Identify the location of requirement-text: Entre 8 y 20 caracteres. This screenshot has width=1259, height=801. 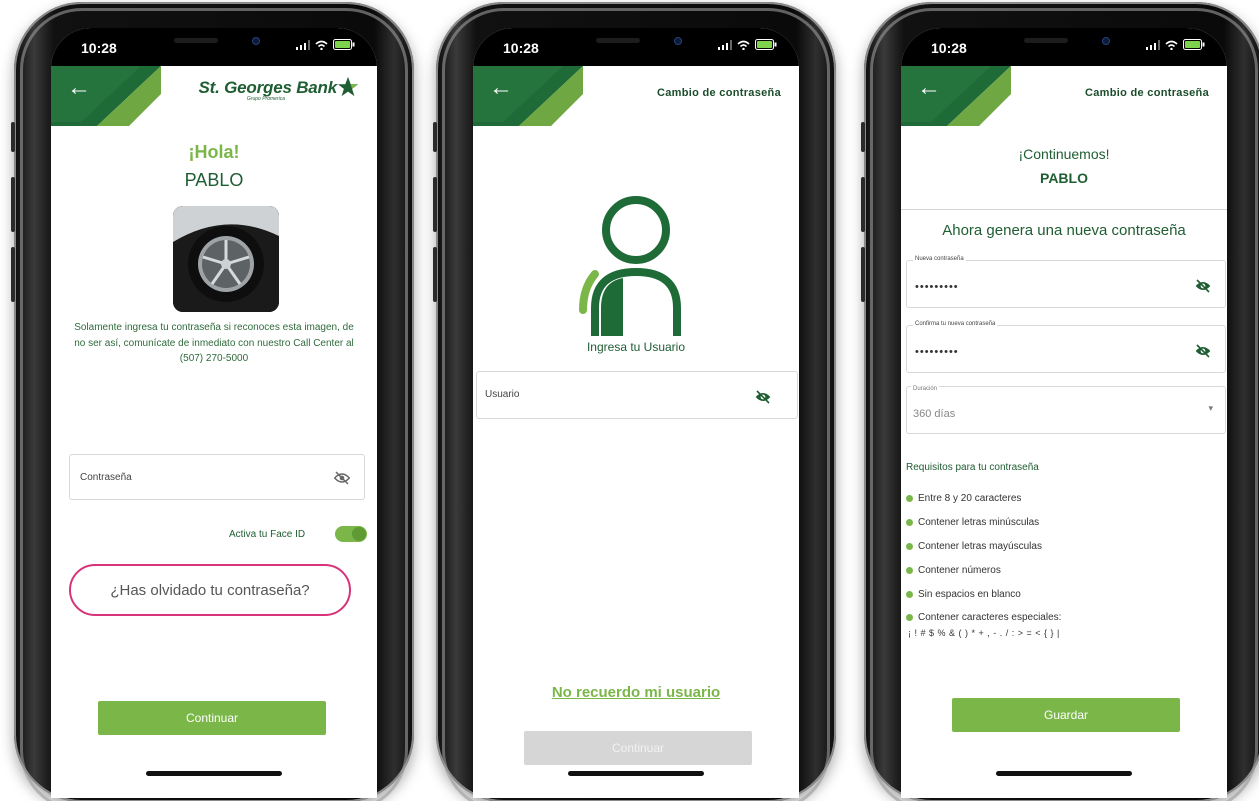
(970, 498).